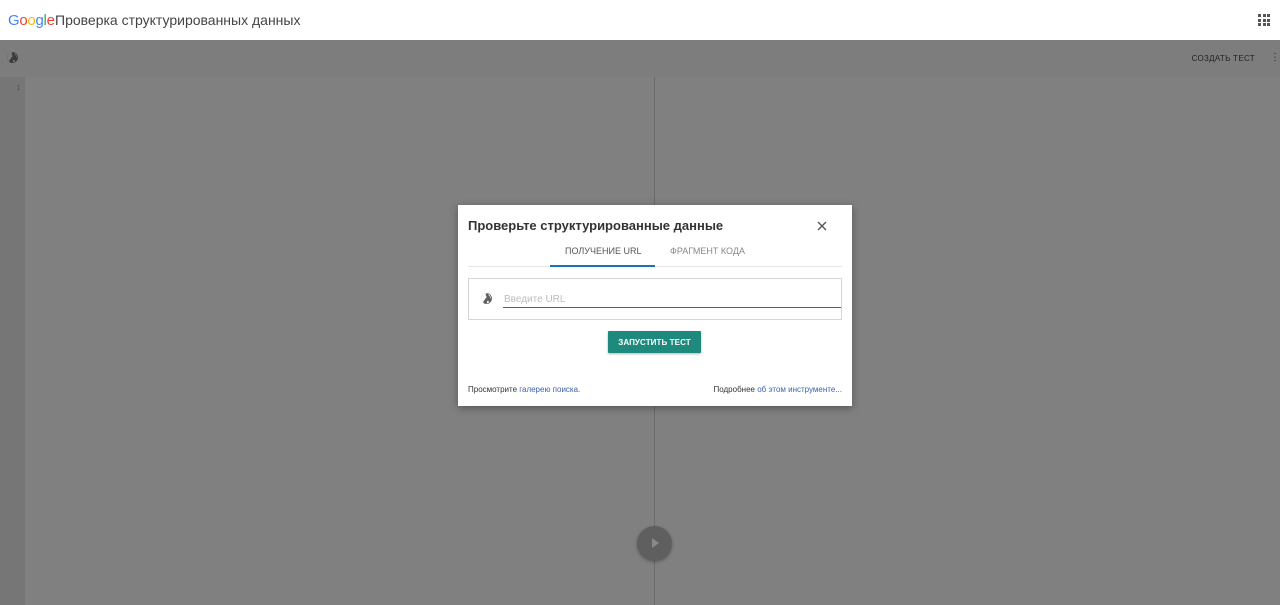 The image size is (1280, 605). Describe the element at coordinates (14, 20) in the screenshot. I see `logo-letter: G` at that location.